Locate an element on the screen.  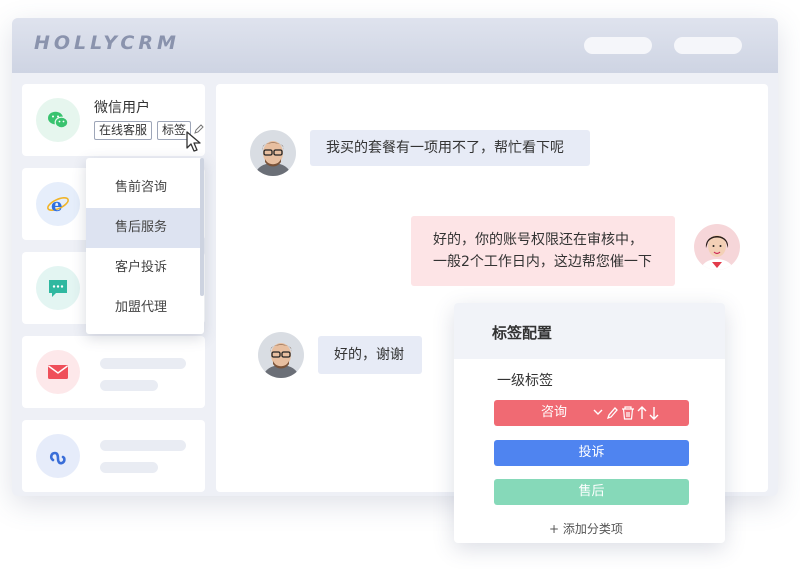
agent-avatar is located at coordinates (717, 247).